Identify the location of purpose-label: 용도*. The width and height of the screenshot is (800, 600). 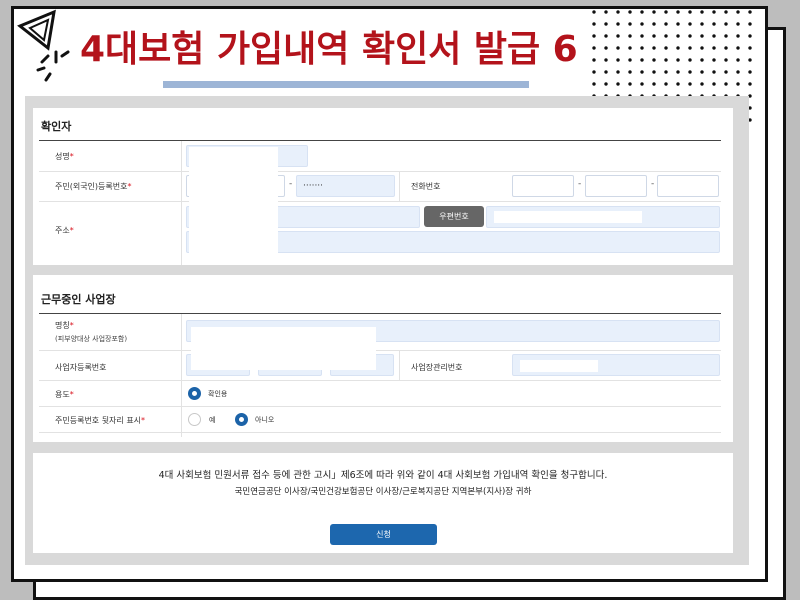
(64, 394).